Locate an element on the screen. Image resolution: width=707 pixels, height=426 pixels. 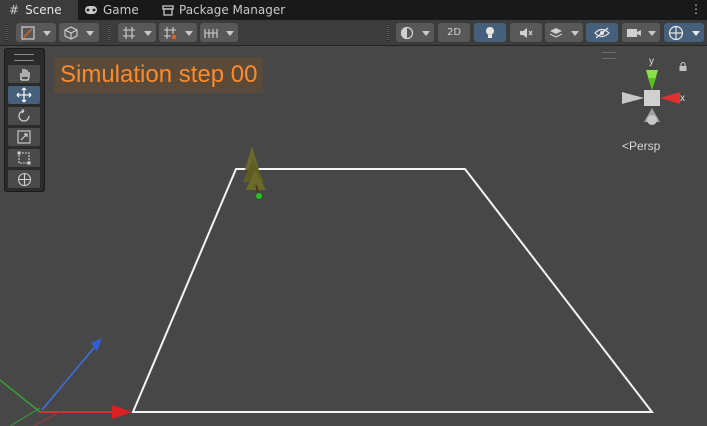
hand-icon is located at coordinates (25, 75).